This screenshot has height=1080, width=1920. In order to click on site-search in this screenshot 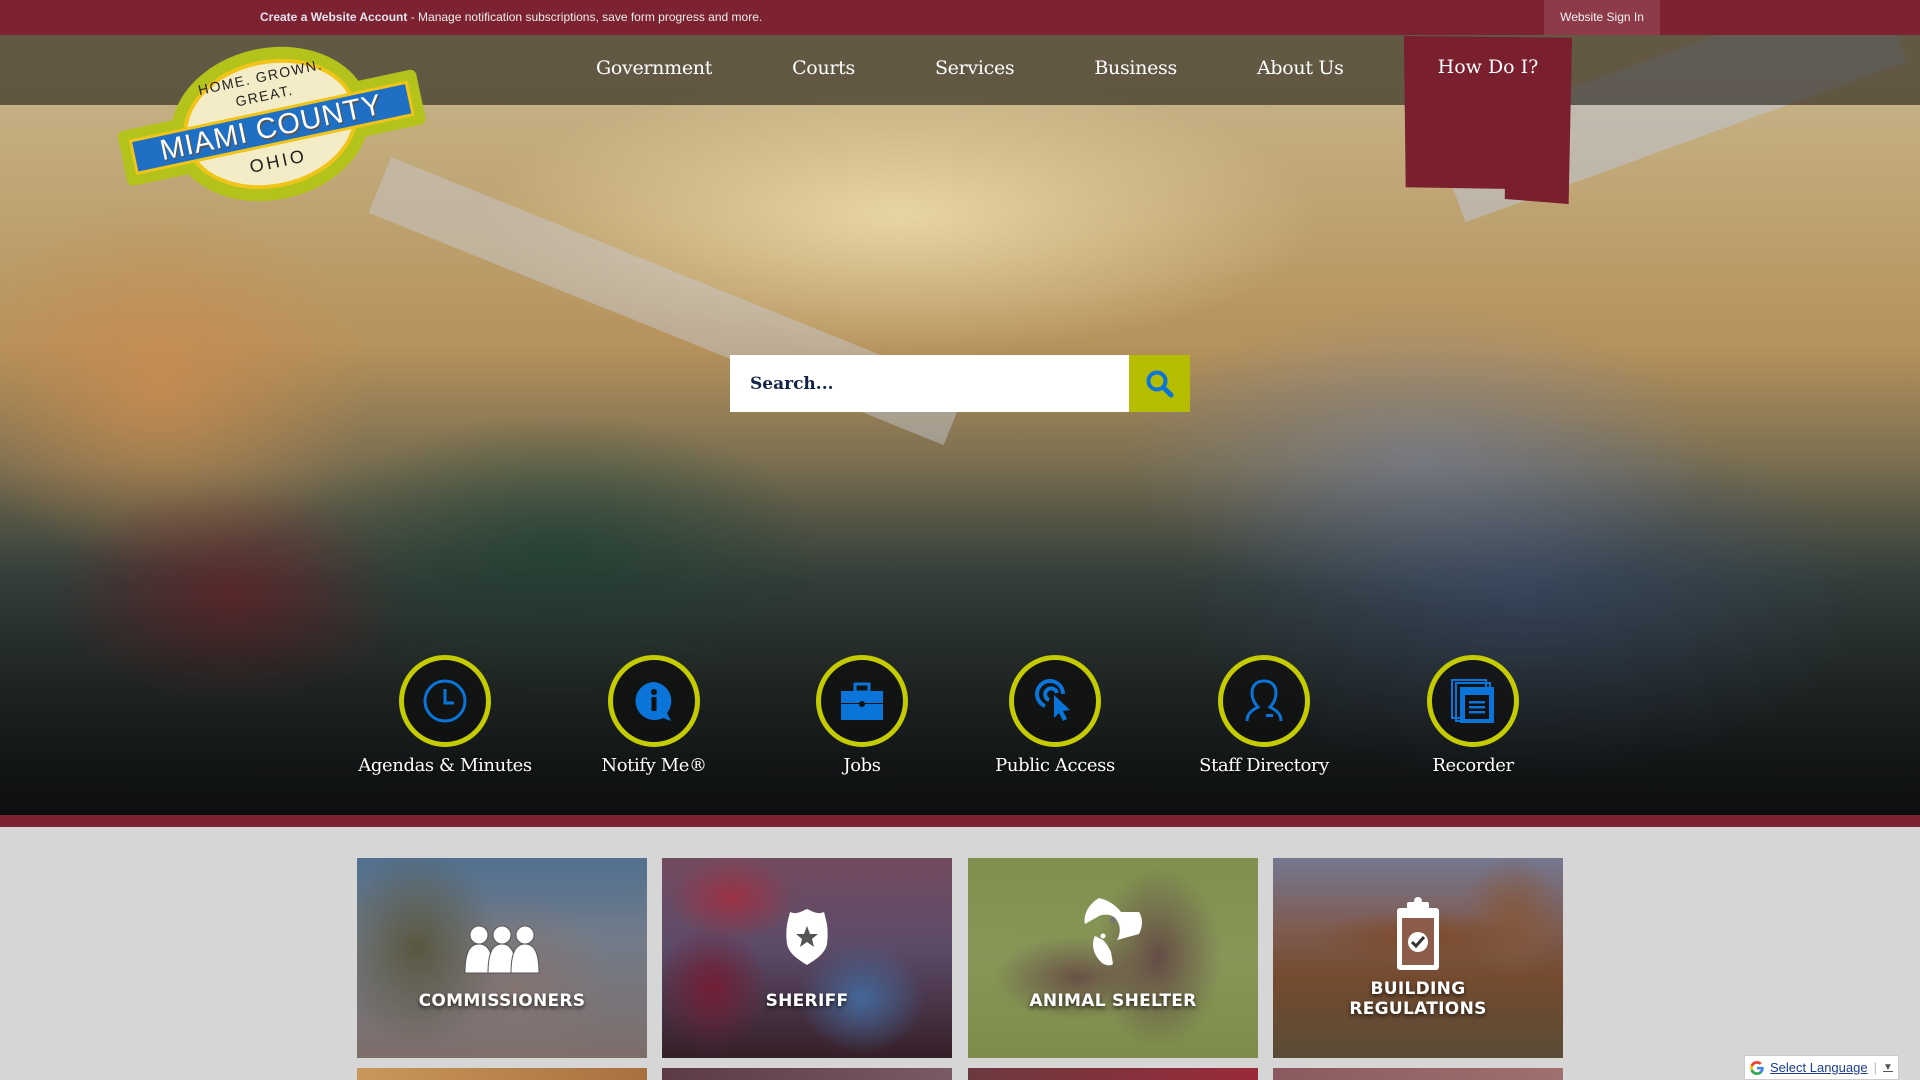, I will do `click(960, 383)`.